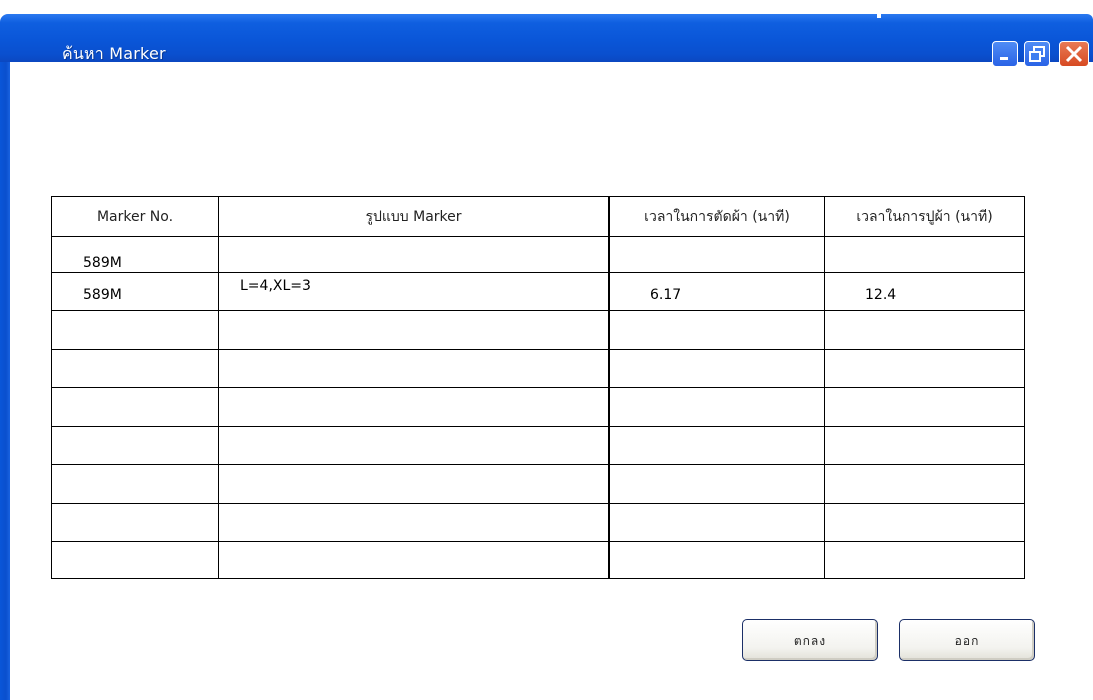 The image size is (1093, 700). I want to click on minimize-icon, so click(1004, 58).